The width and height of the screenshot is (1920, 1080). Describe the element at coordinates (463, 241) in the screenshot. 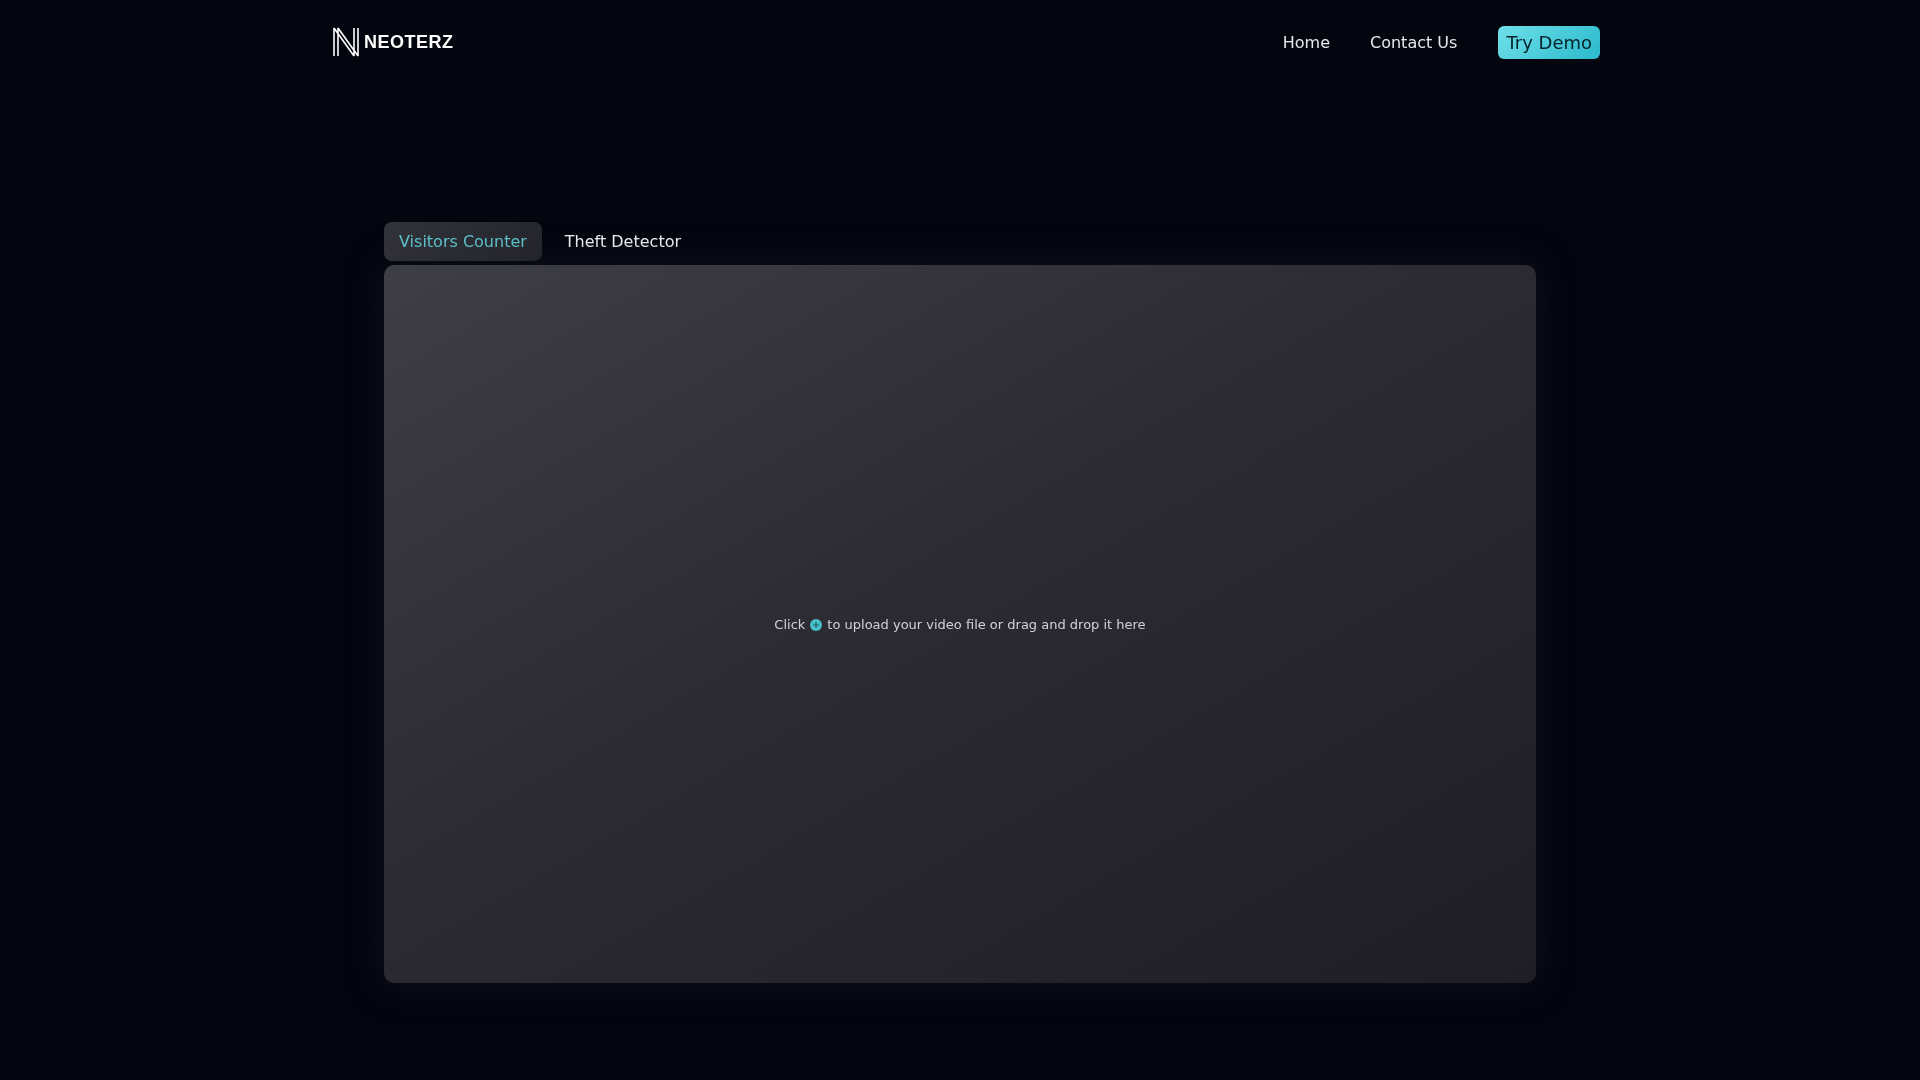

I see `tab: Visitors Counter` at that location.